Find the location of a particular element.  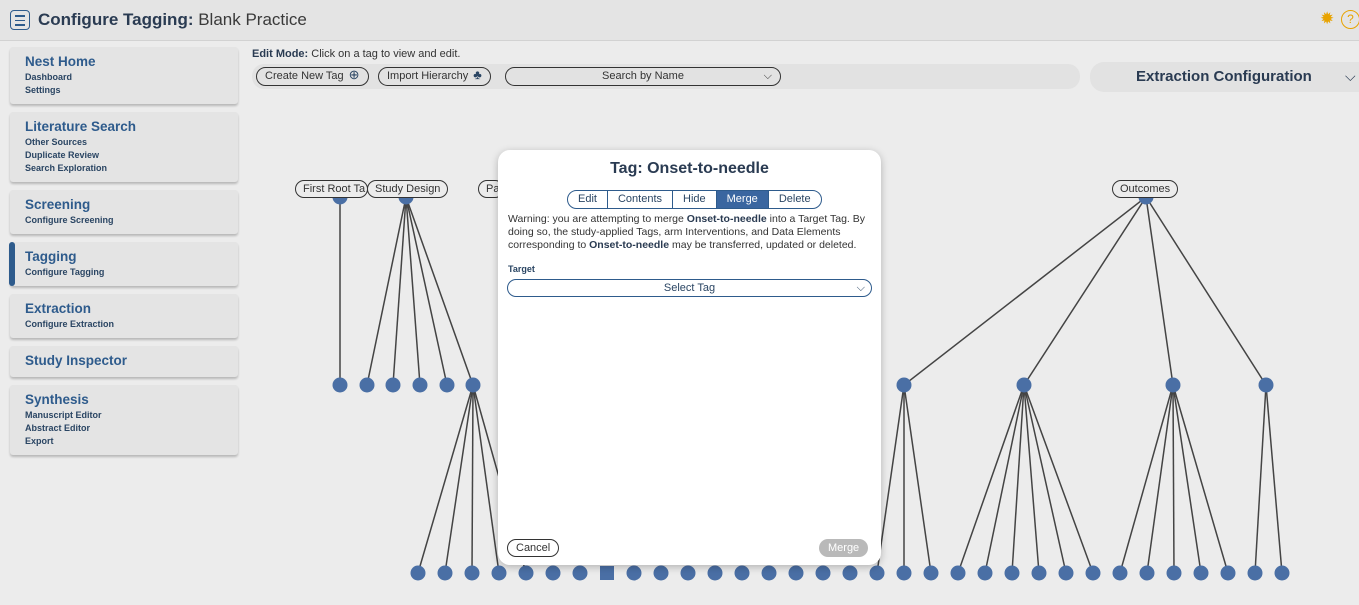

tab-delete: Delete is located at coordinates (795, 199).